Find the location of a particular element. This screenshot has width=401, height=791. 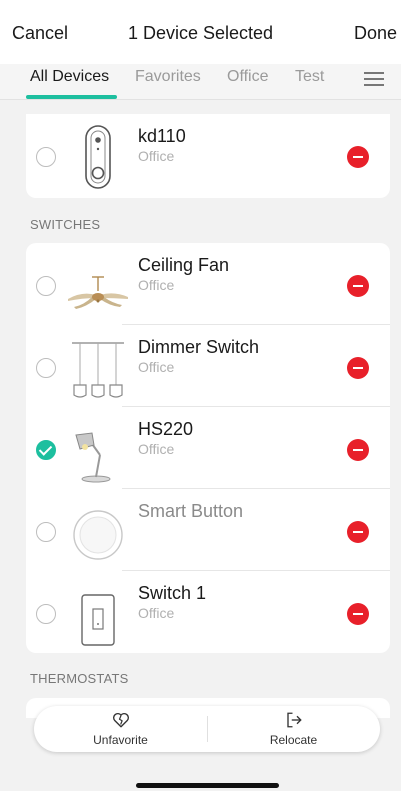

relocate-icon is located at coordinates (294, 720).